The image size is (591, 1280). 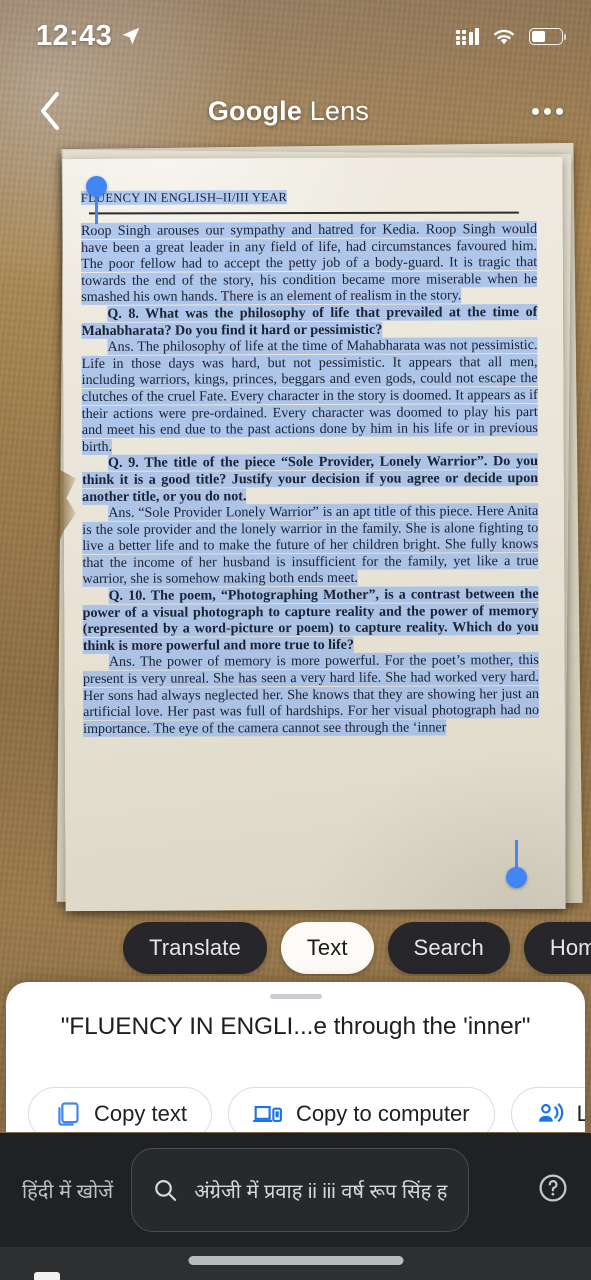 I want to click on action-label: Copy text, so click(x=140, y=1113).